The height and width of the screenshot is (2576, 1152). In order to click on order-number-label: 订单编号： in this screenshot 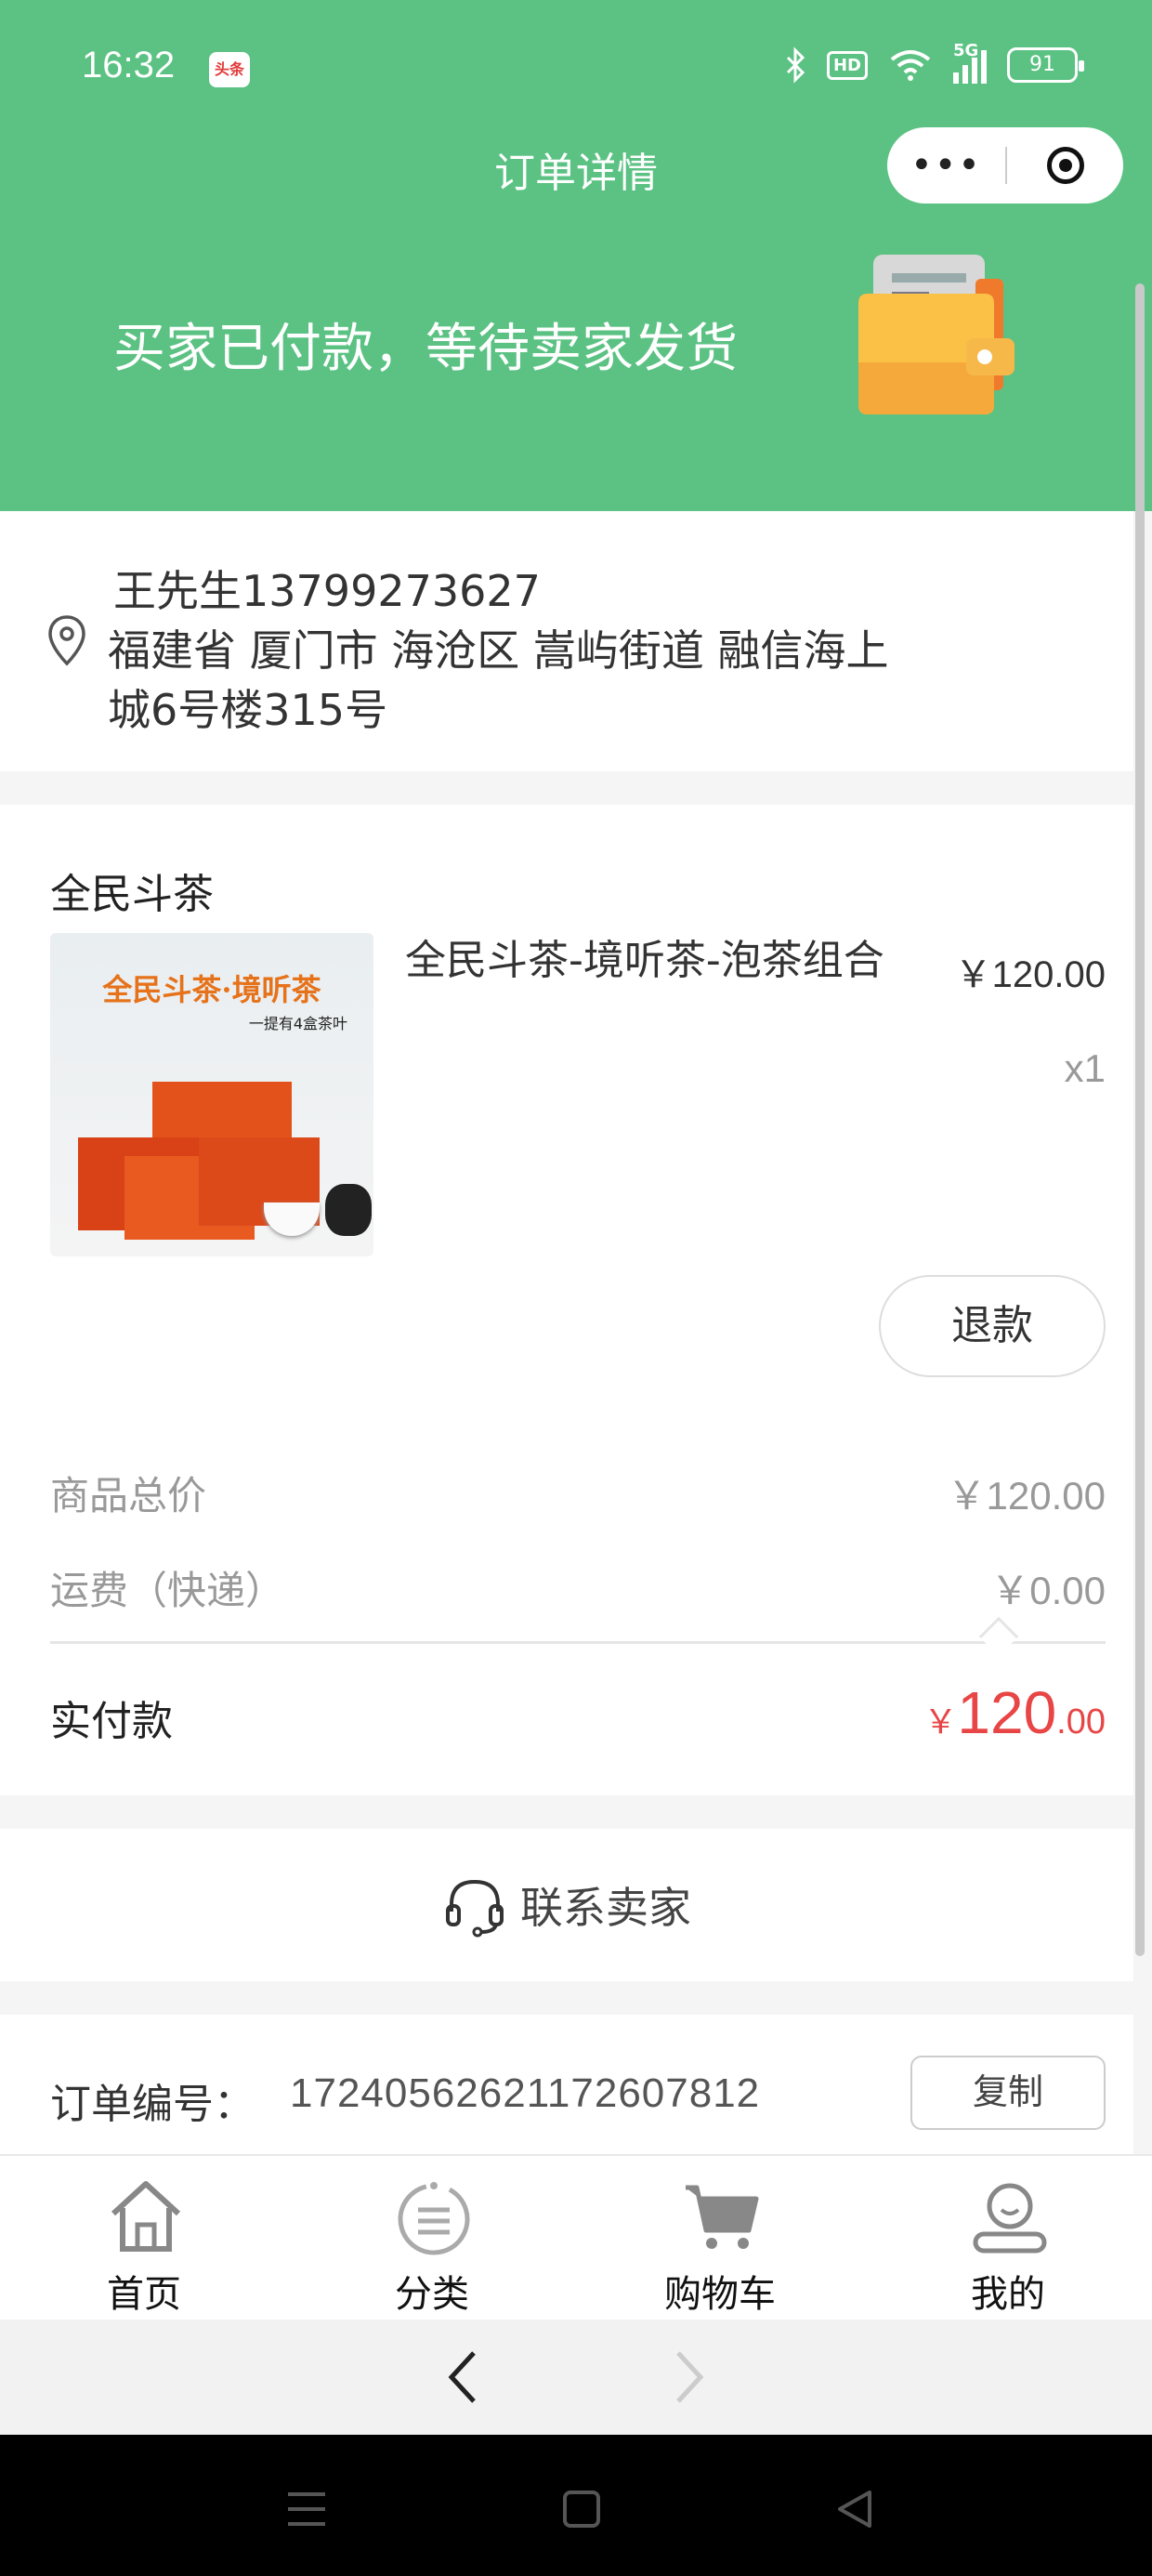, I will do `click(152, 2104)`.